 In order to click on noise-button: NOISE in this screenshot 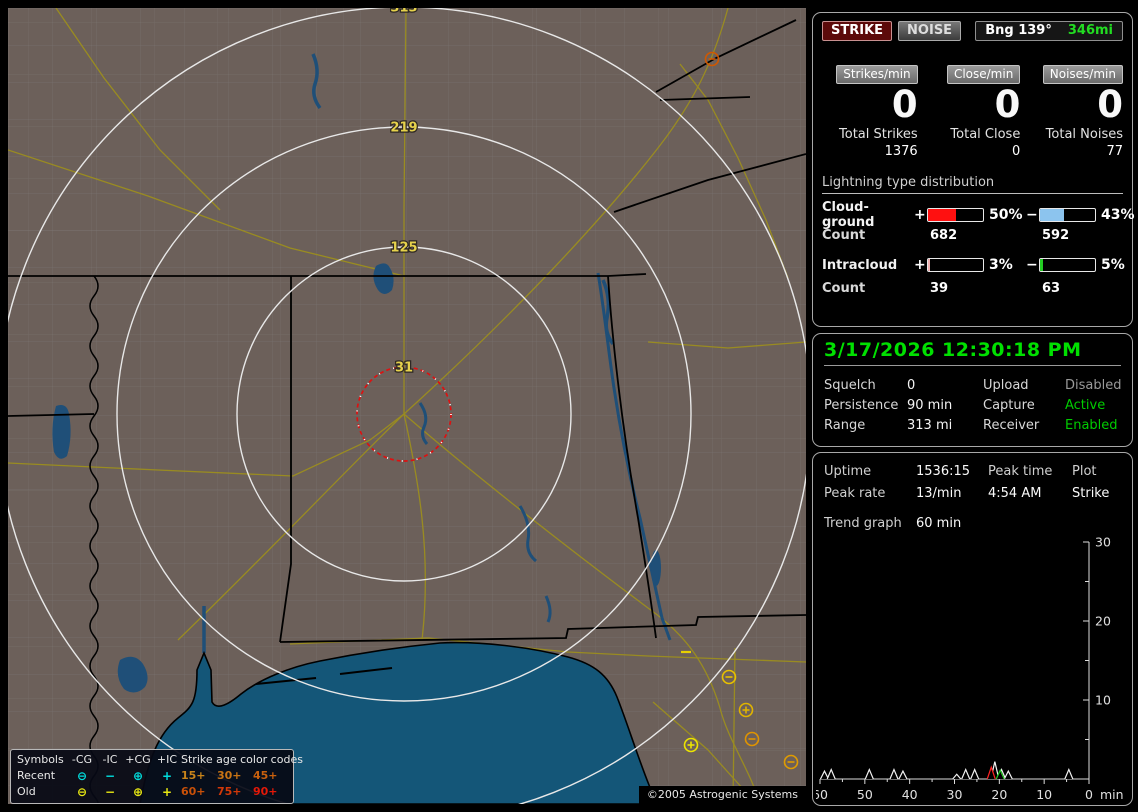, I will do `click(930, 31)`.